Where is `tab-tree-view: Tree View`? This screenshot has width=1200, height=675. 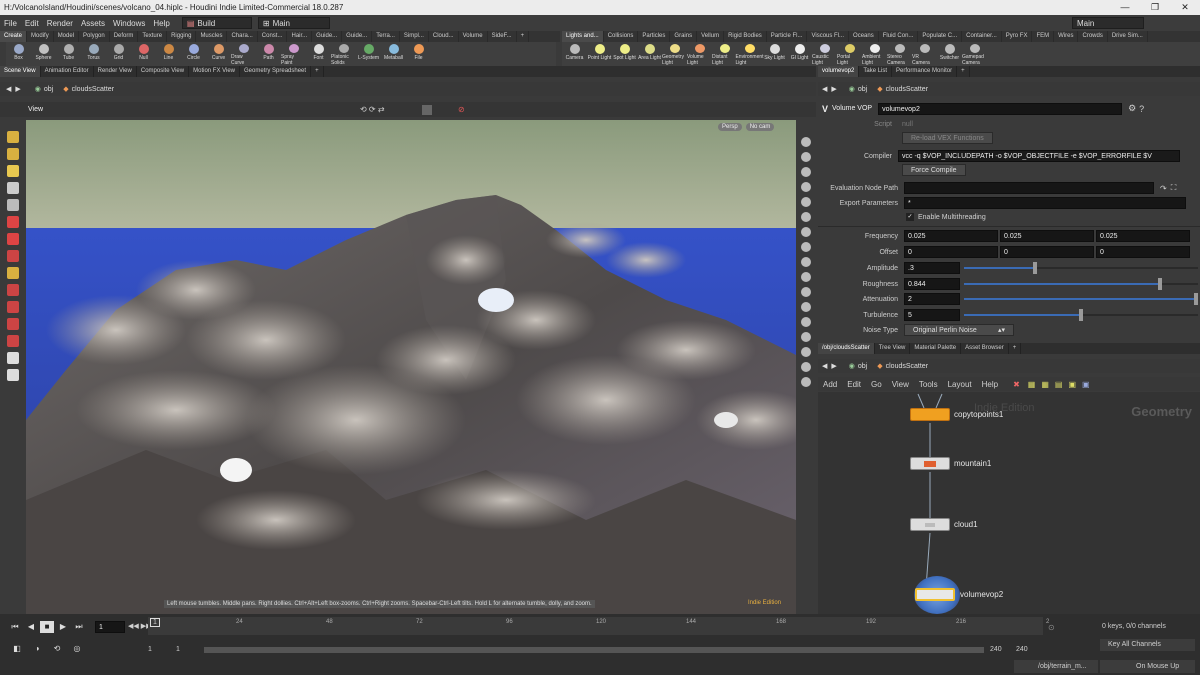
tab-tree-view: Tree View is located at coordinates (893, 348).